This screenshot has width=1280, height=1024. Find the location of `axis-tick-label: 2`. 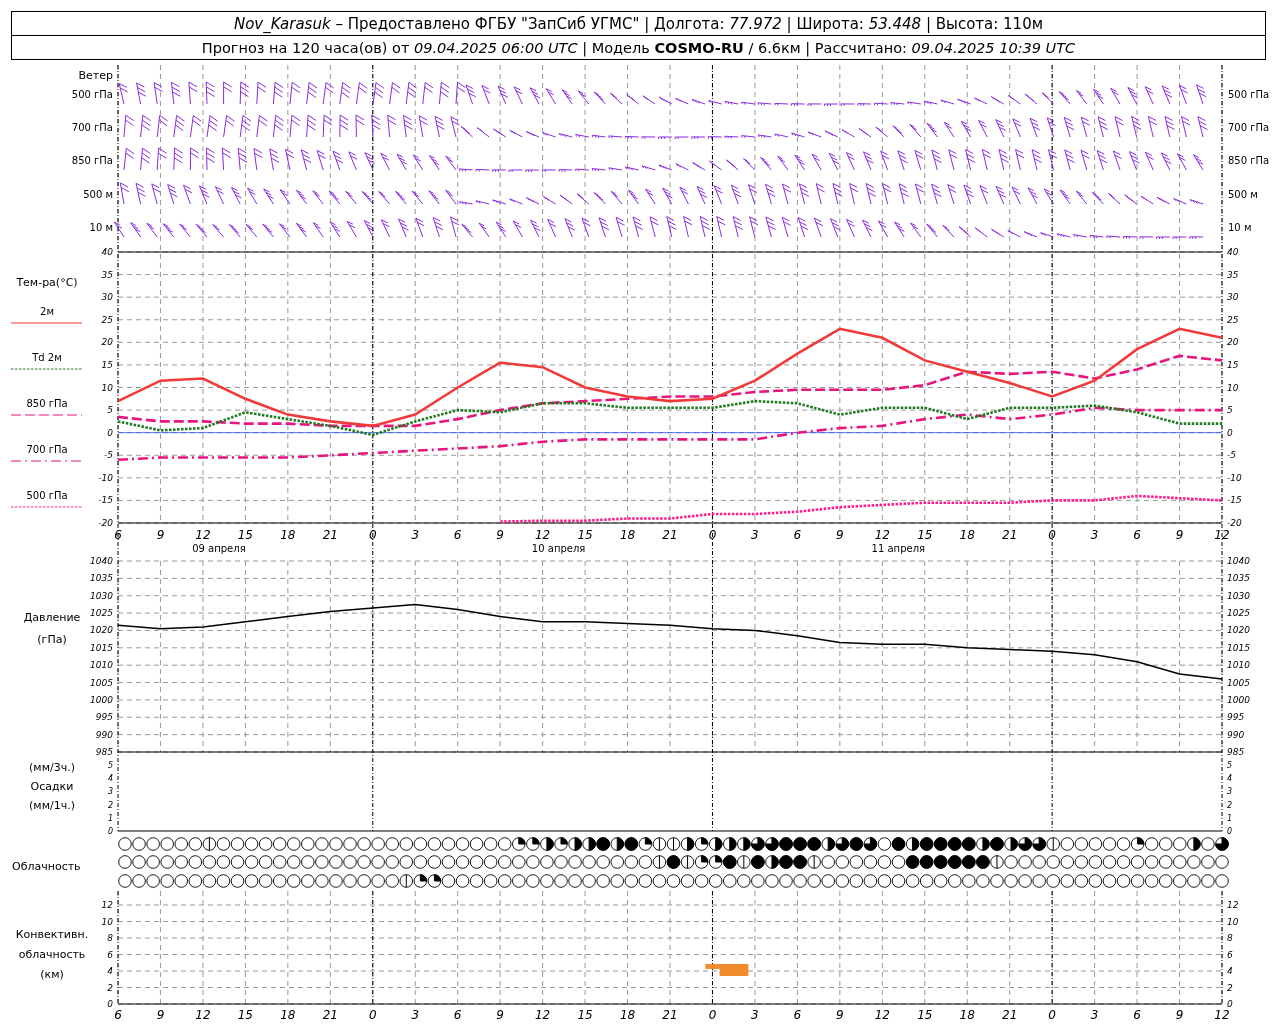

axis-tick-label: 2 is located at coordinates (1230, 987).